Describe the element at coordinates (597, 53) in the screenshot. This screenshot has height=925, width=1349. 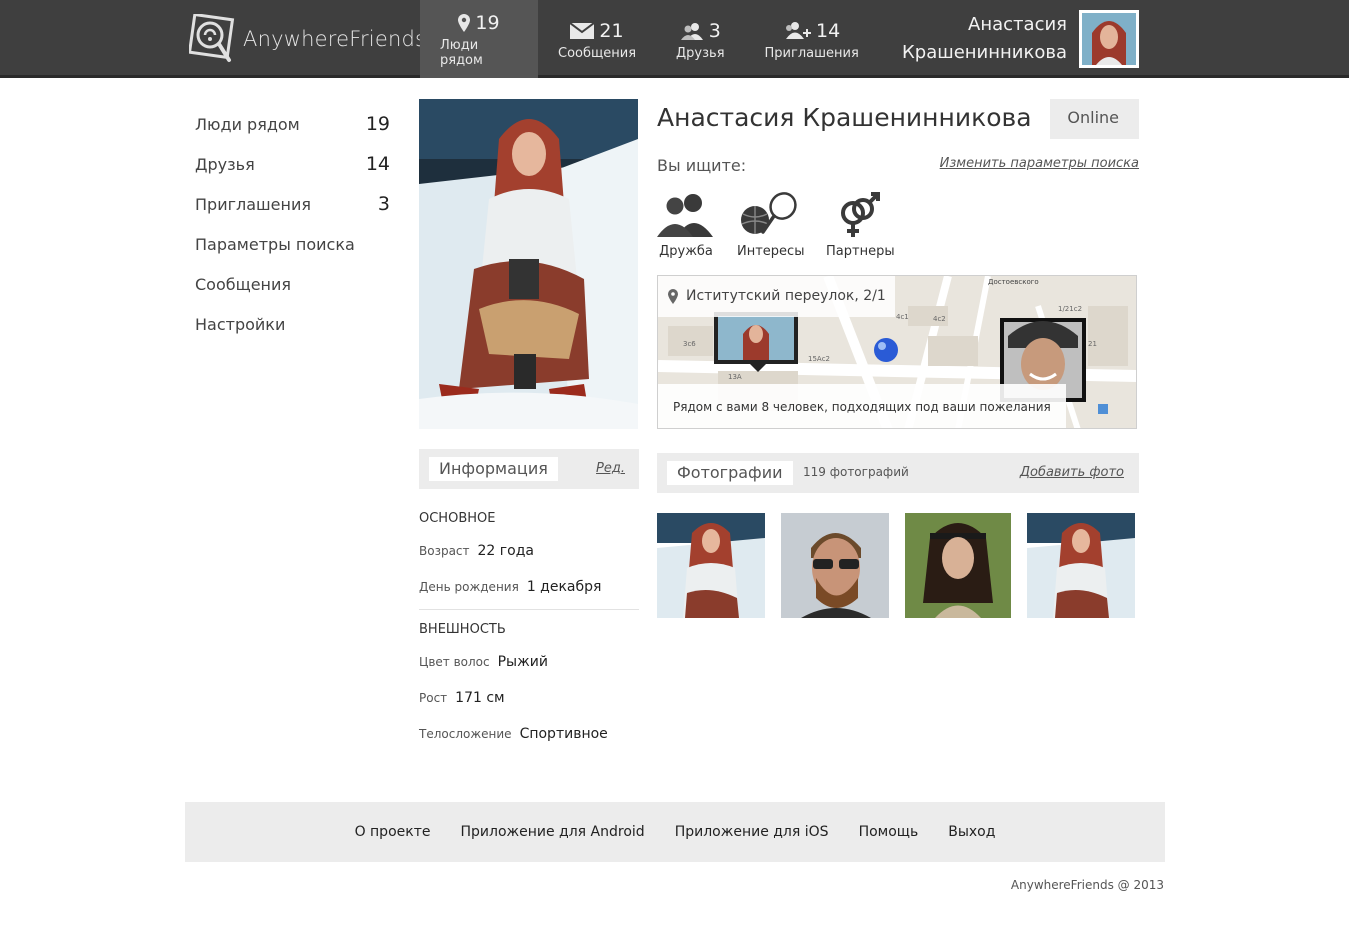
I see `nav-label: Сообщения` at that location.